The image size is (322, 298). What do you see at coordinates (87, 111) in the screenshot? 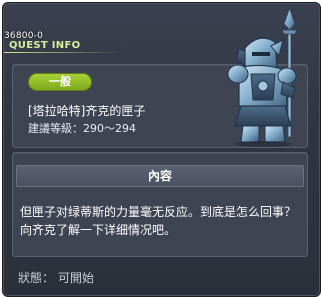
I see `quest-name: [塔拉哈特]齐克的匣子` at bounding box center [87, 111].